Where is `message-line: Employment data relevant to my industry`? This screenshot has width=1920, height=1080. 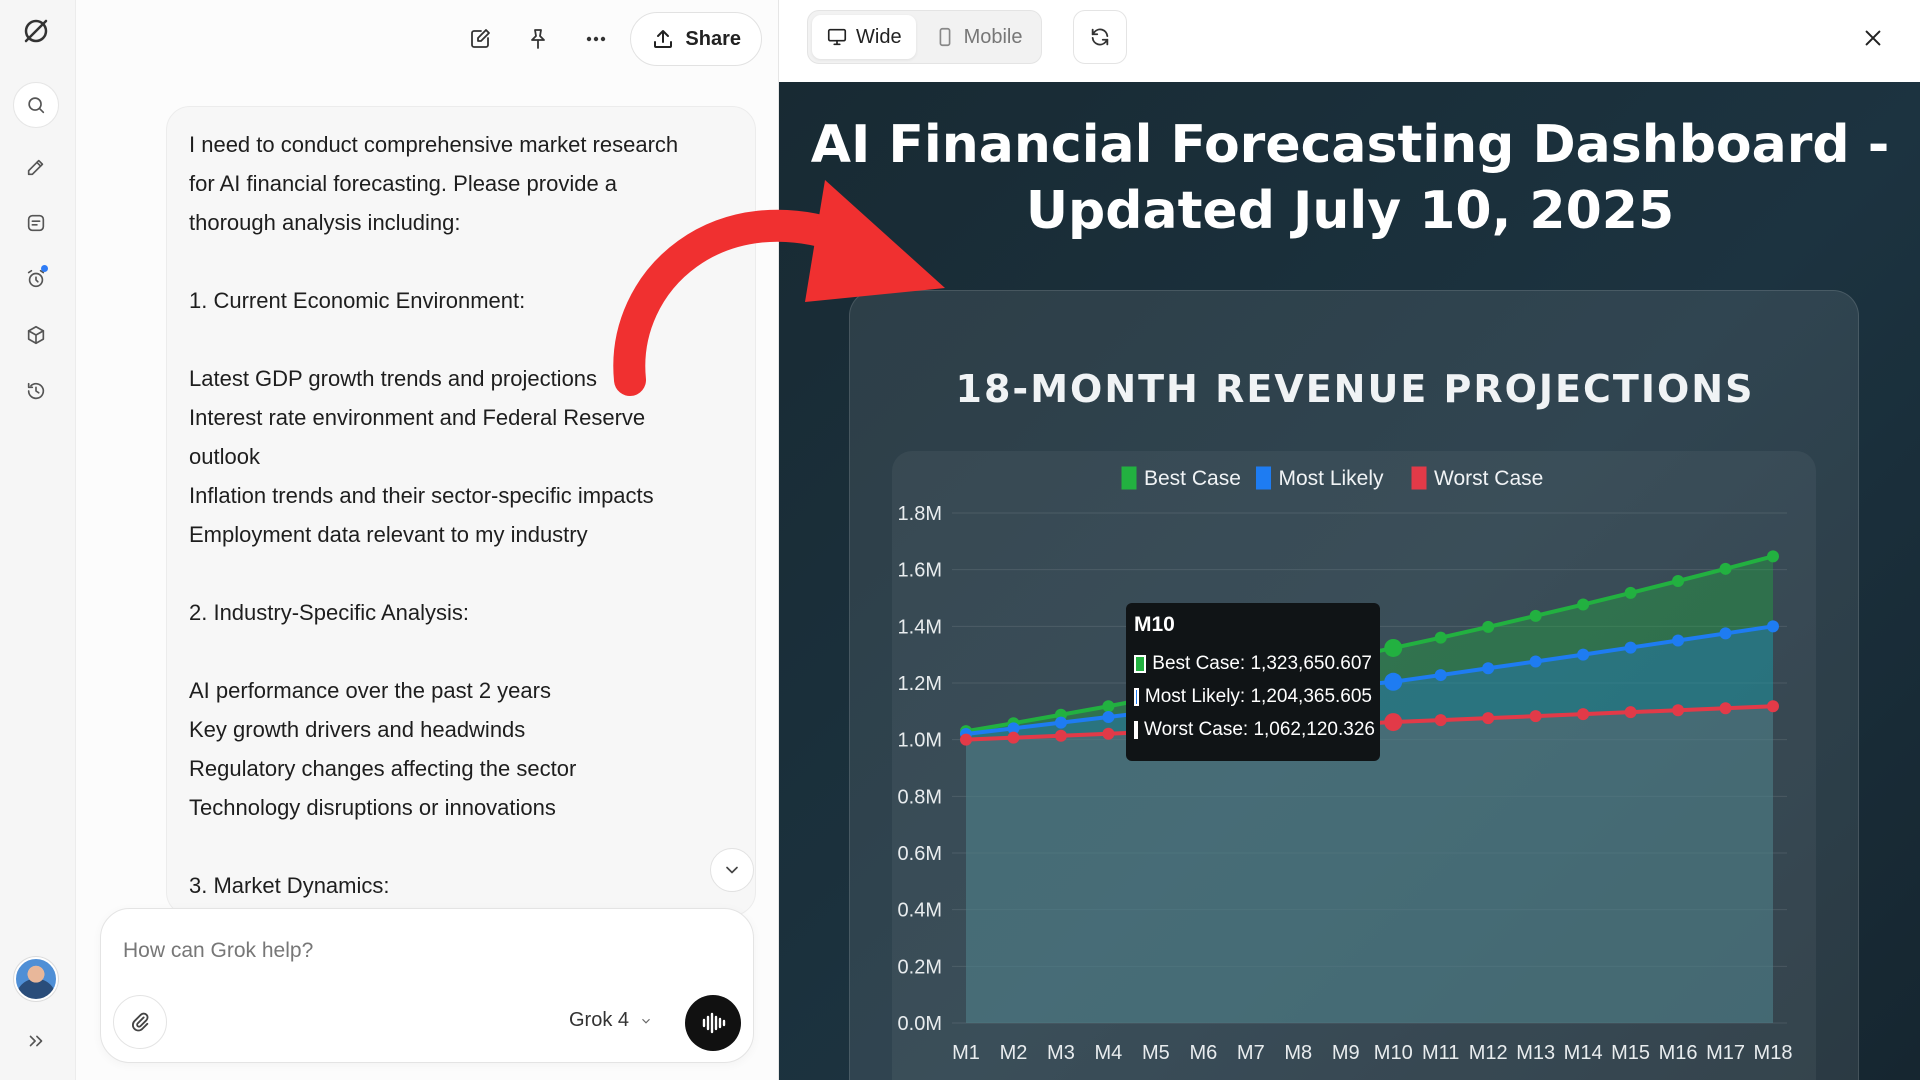 message-line: Employment data relevant to my industry is located at coordinates (388, 534).